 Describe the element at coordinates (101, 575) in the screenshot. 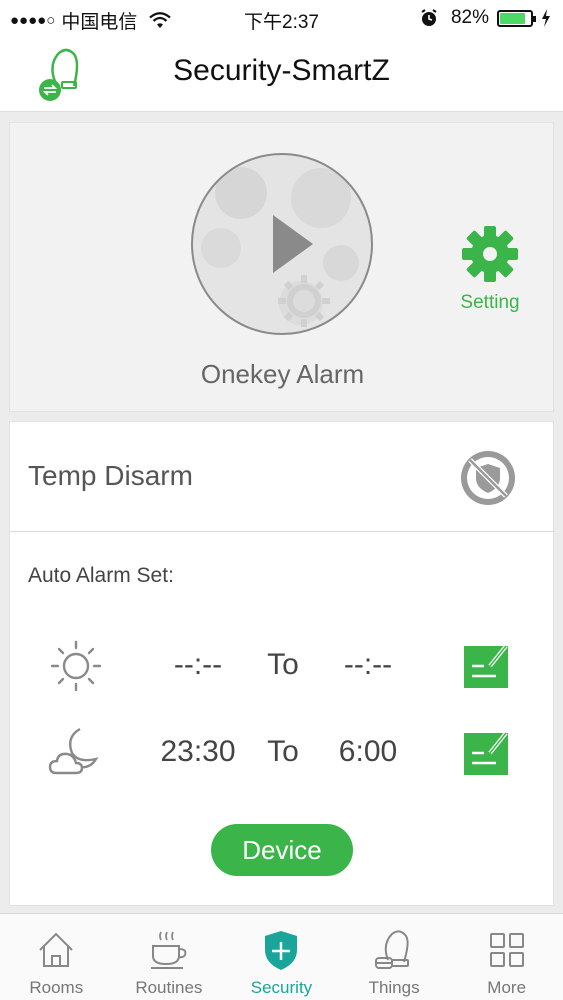

I see `auto-alarm-title: Auto Alarm Set:` at that location.